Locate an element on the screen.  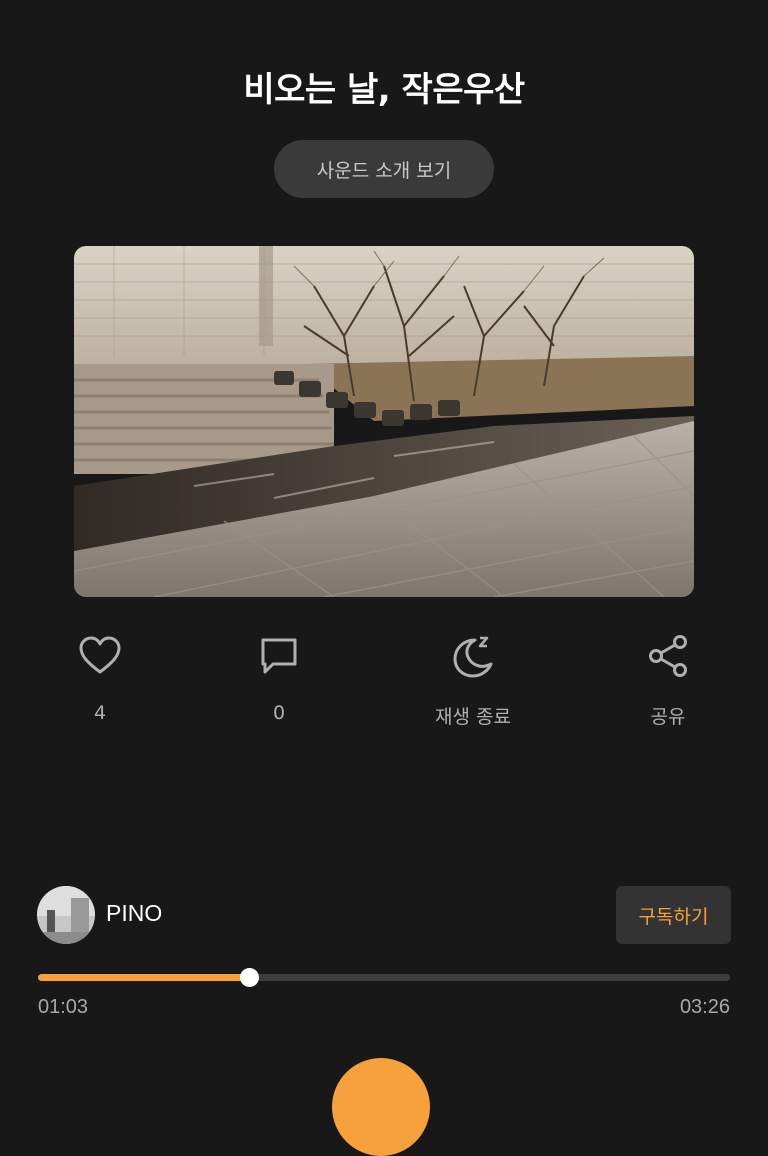
action-bar: 4 0 재생 종료 공유 is located at coordinates (384, 687).